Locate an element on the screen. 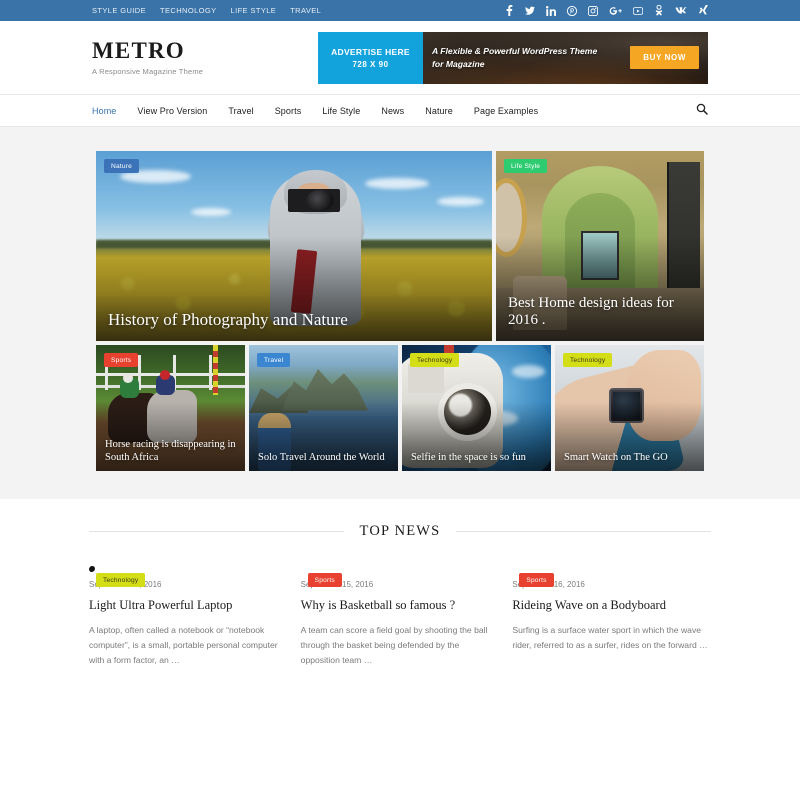 This screenshot has height=800, width=800. hero-small-tile-space-selfie: Technology Selfie in the space is so fun is located at coordinates (476, 408).